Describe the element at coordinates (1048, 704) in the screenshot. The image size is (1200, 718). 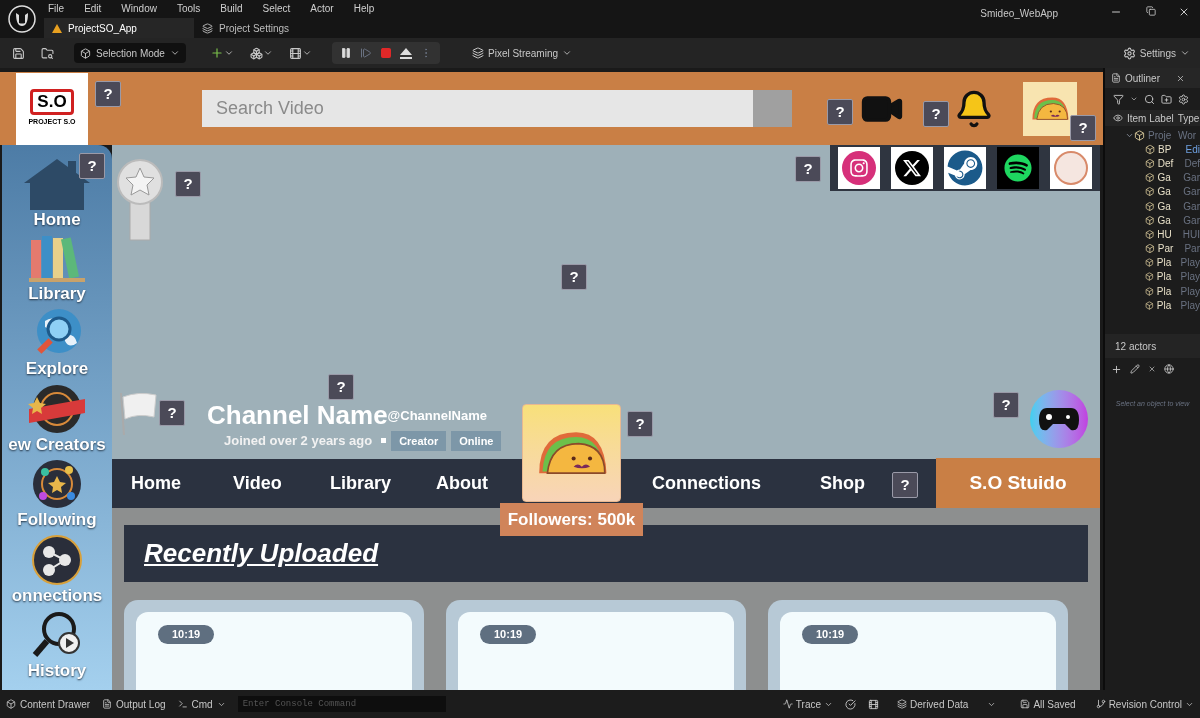
I see `save-status: All Saved` at that location.